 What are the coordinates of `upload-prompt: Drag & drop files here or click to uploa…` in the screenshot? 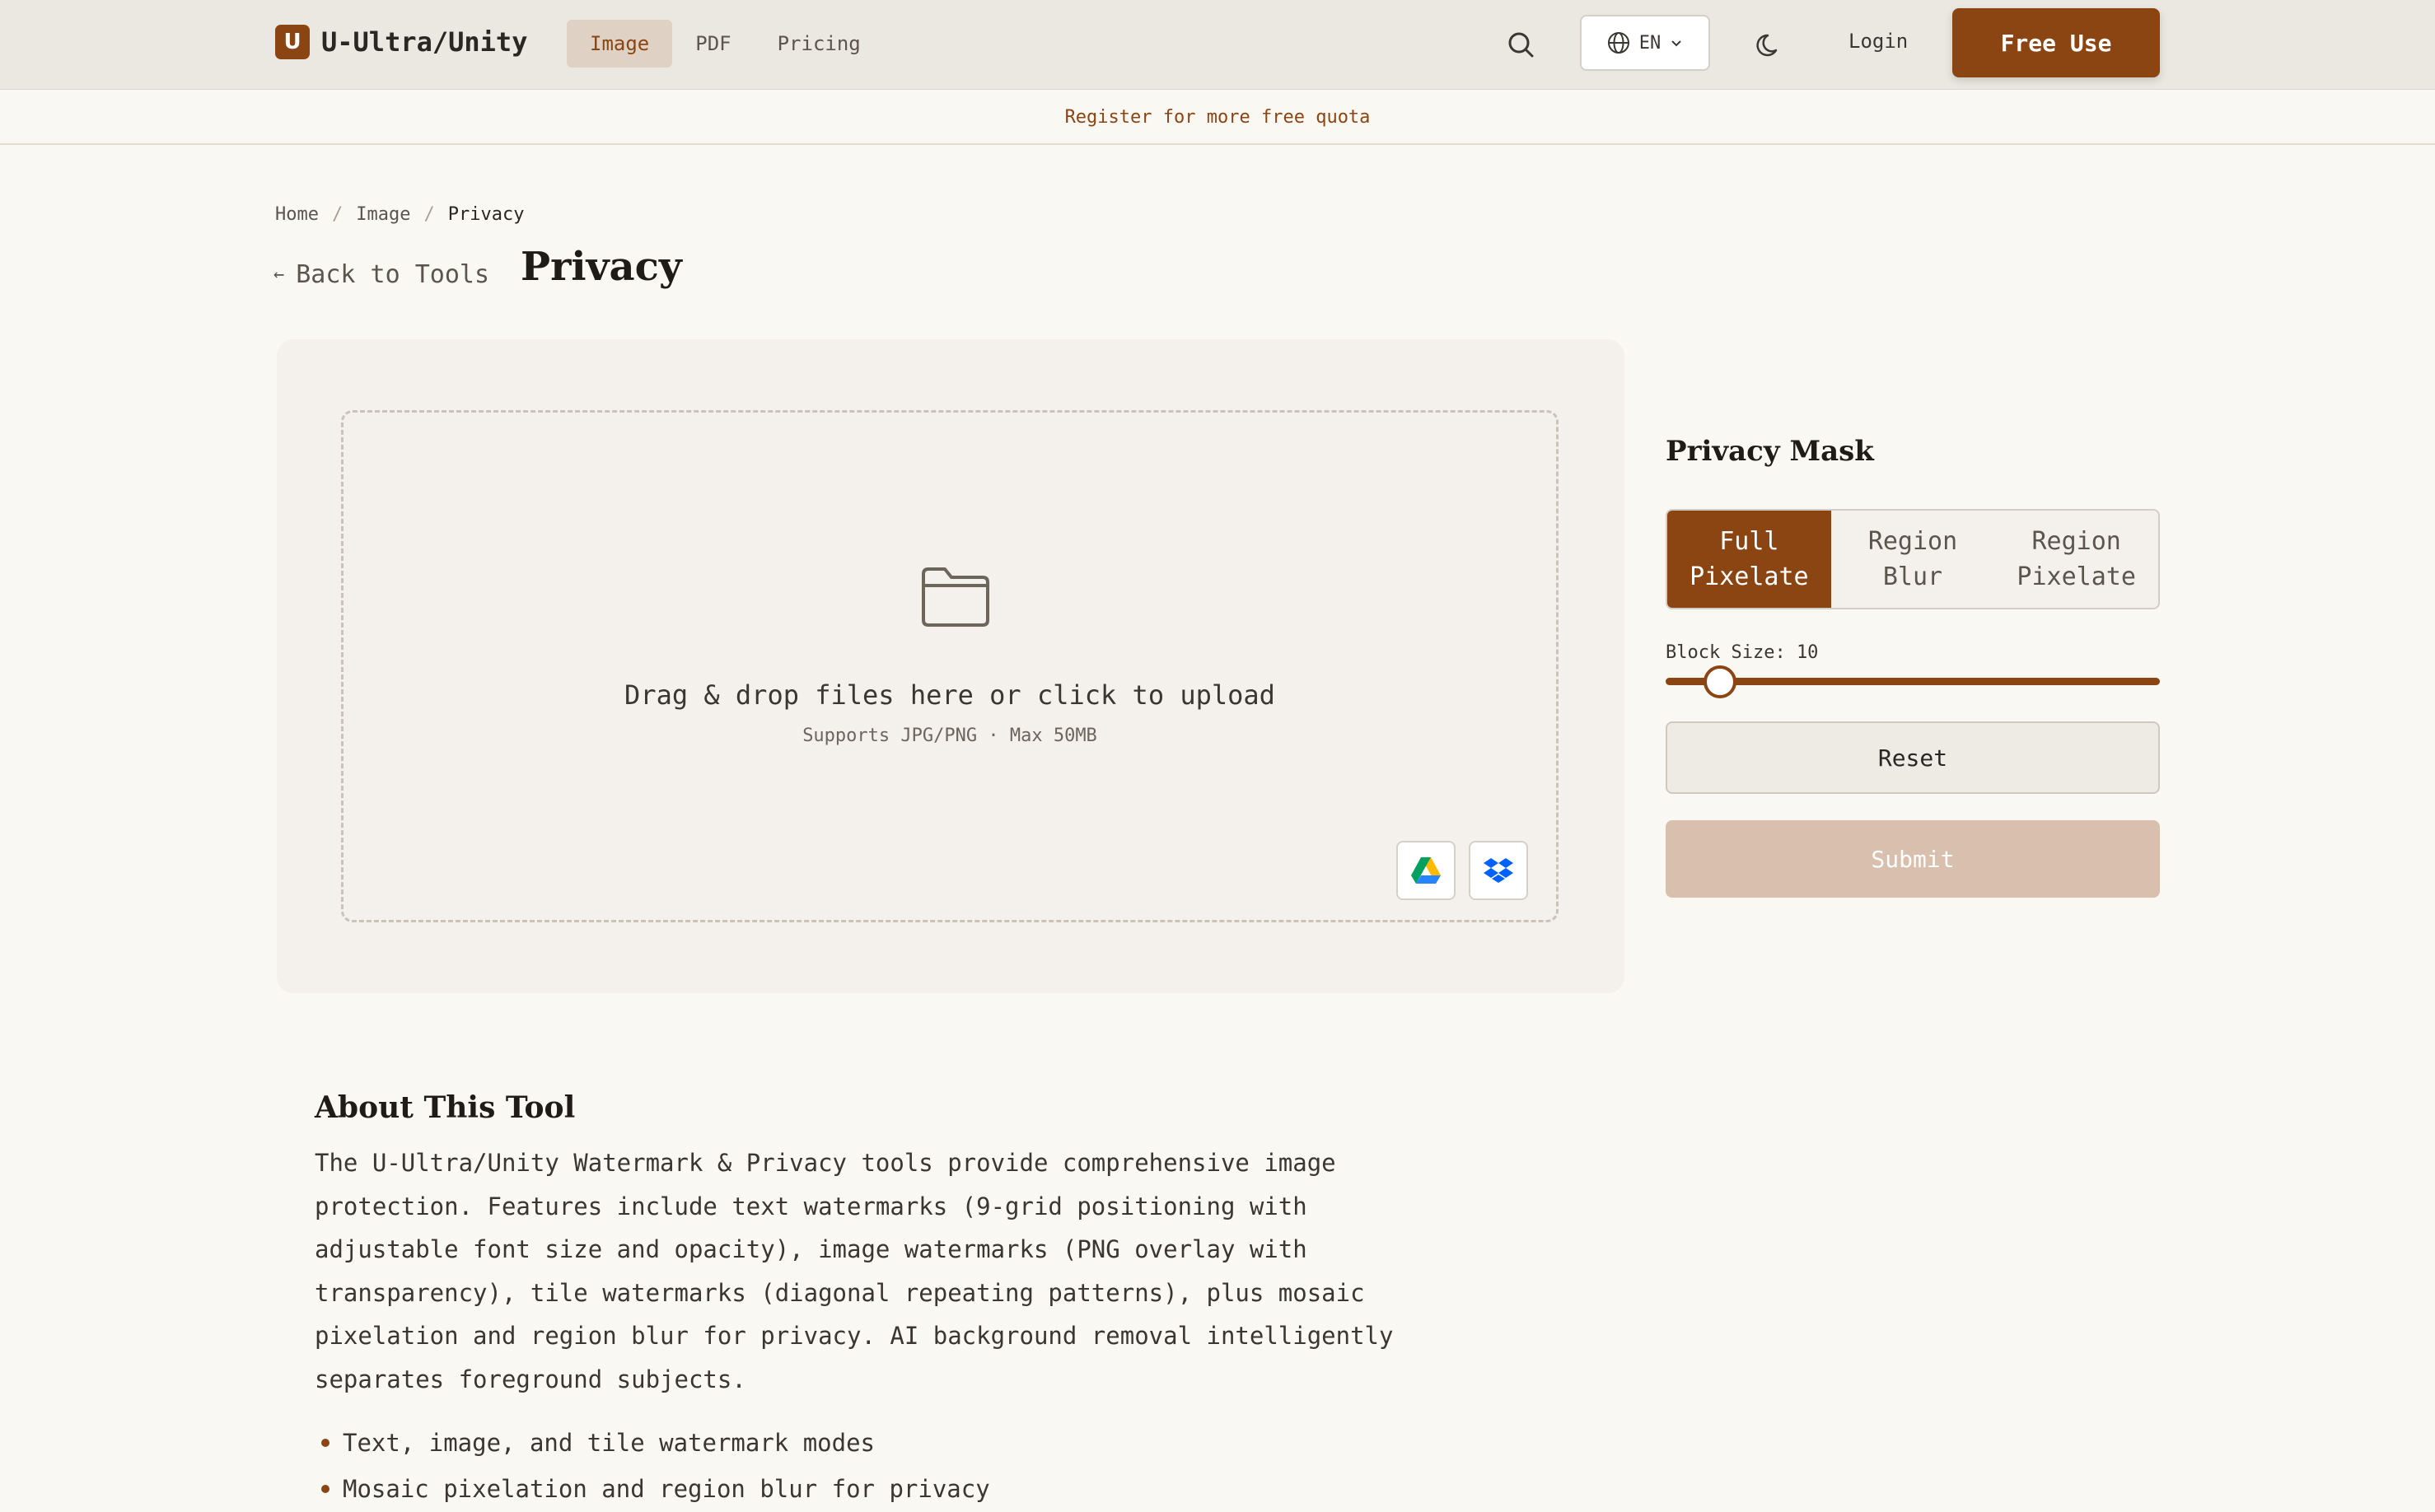 It's located at (949, 695).